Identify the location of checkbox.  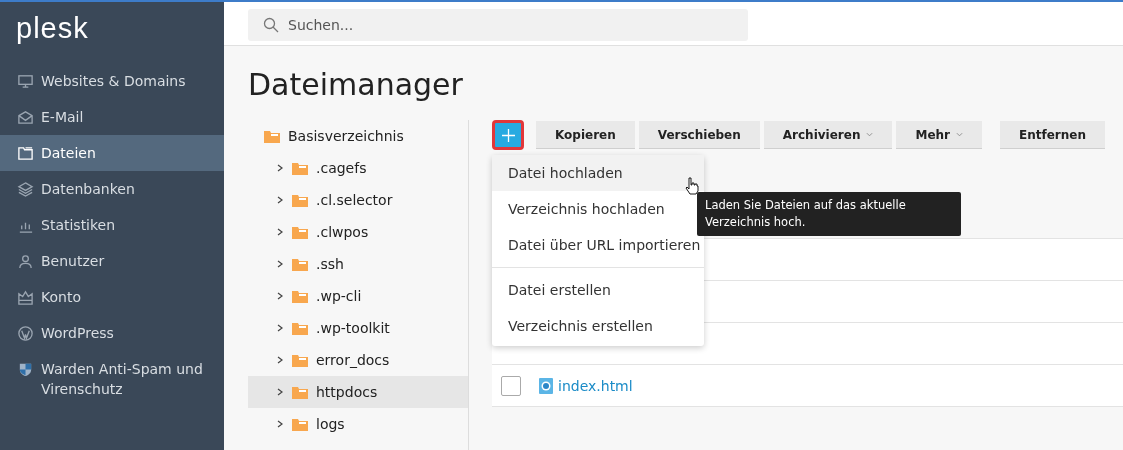
(511, 385).